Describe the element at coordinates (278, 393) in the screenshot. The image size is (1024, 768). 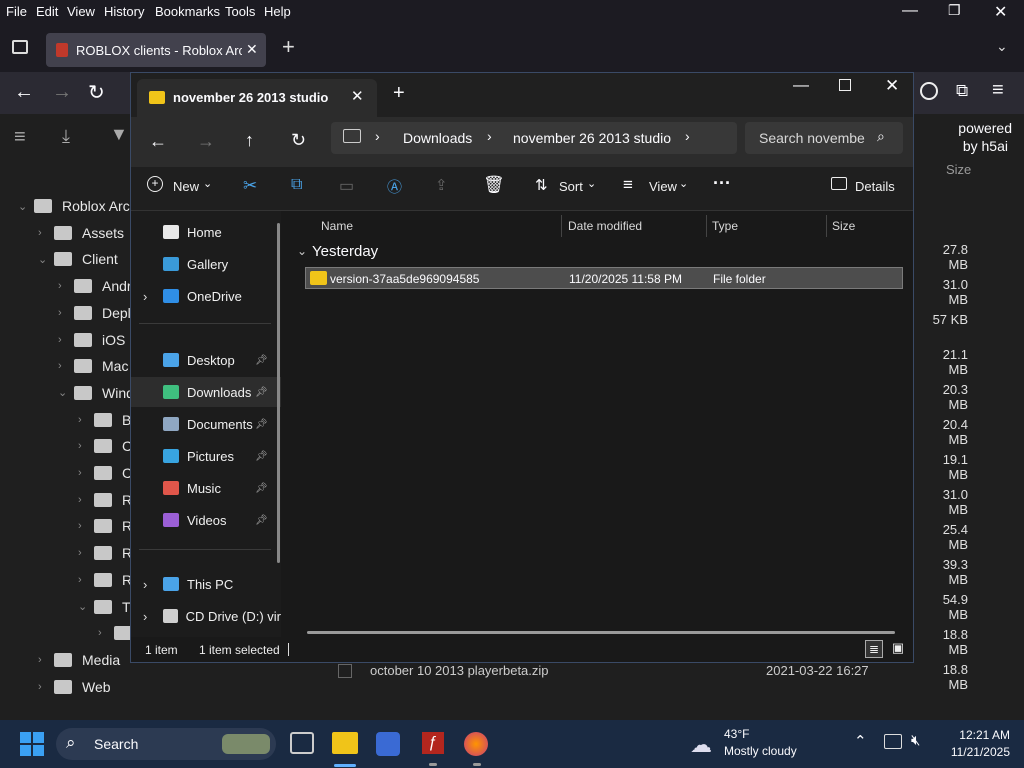
I see `nav-pane-scrollbar` at that location.